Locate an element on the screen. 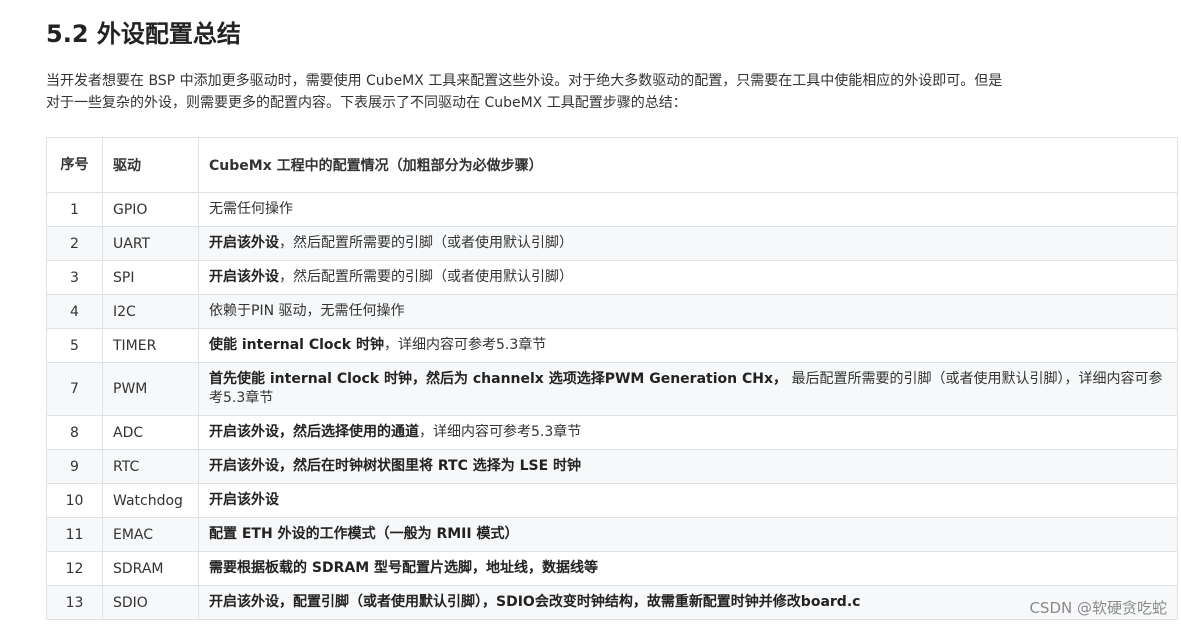 The height and width of the screenshot is (628, 1181). cell-driver: Watchdog is located at coordinates (150, 500).